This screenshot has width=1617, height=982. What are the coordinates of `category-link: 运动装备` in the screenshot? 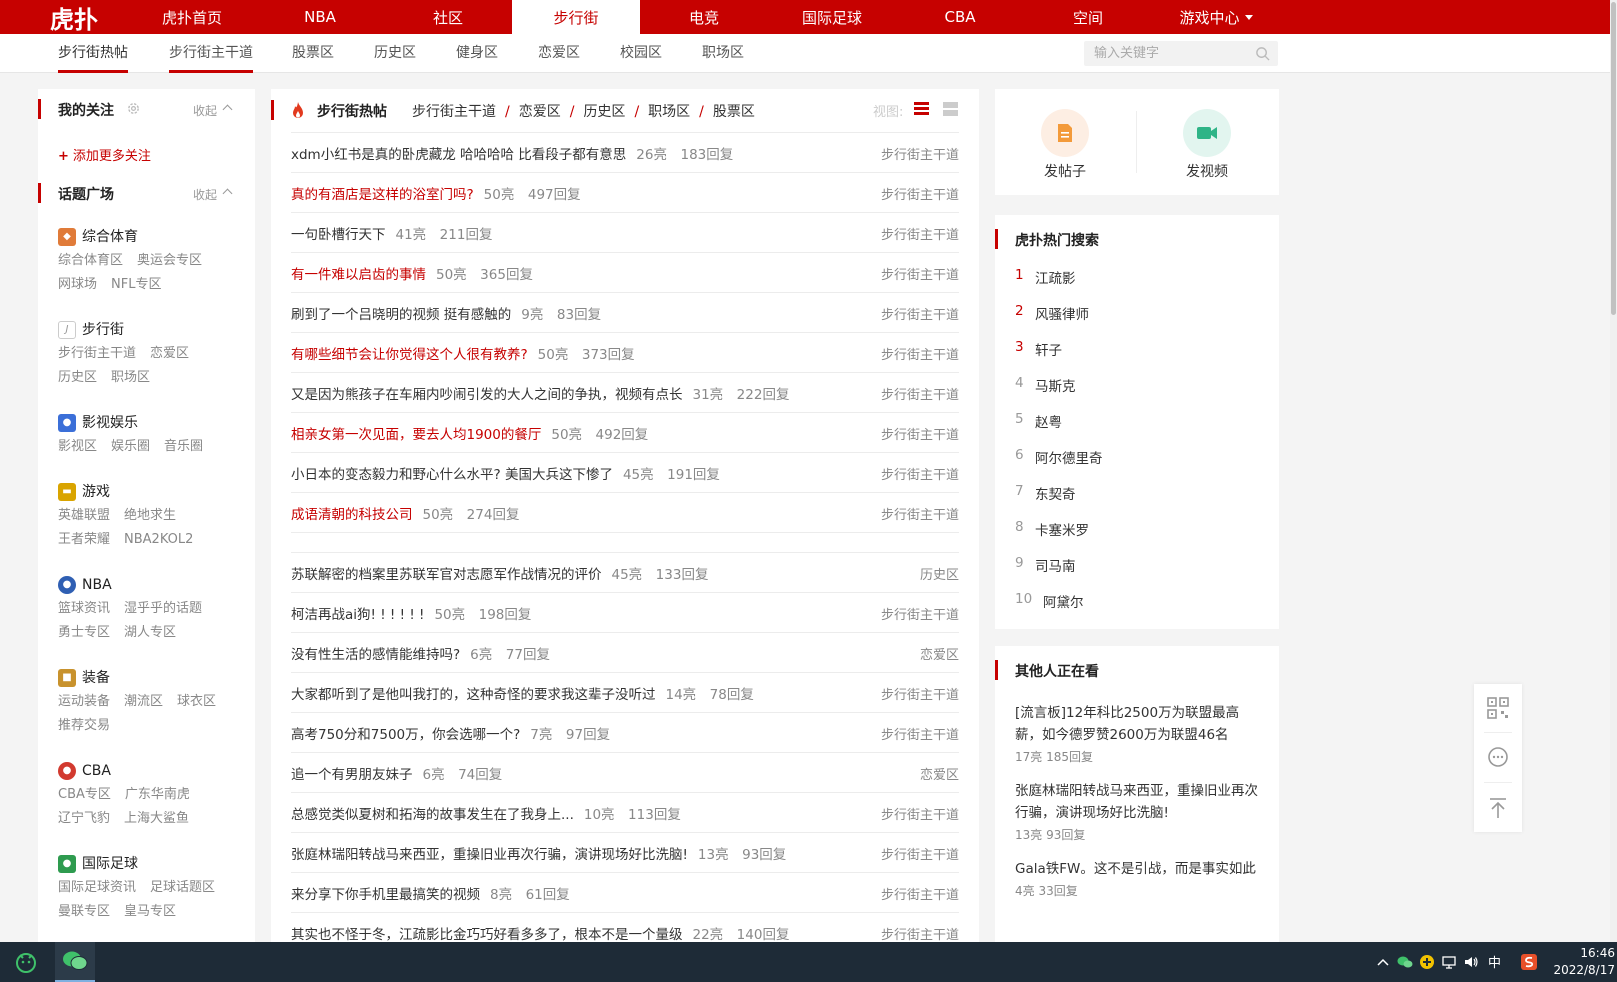 It's located at (84, 701).